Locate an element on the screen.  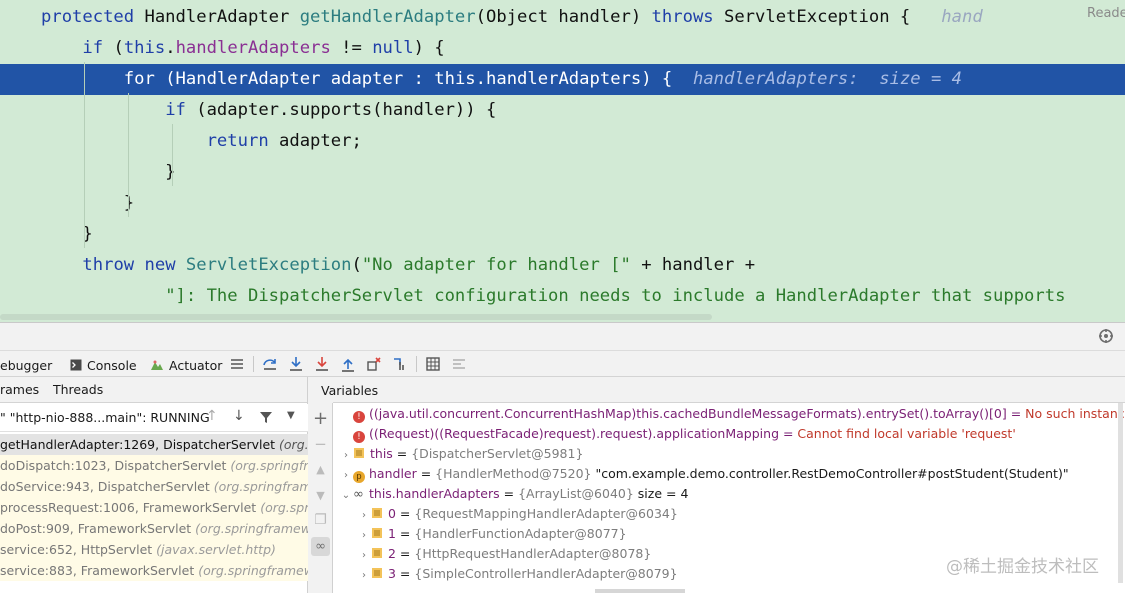
evaluate-expression-icon is located at coordinates (433, 364).